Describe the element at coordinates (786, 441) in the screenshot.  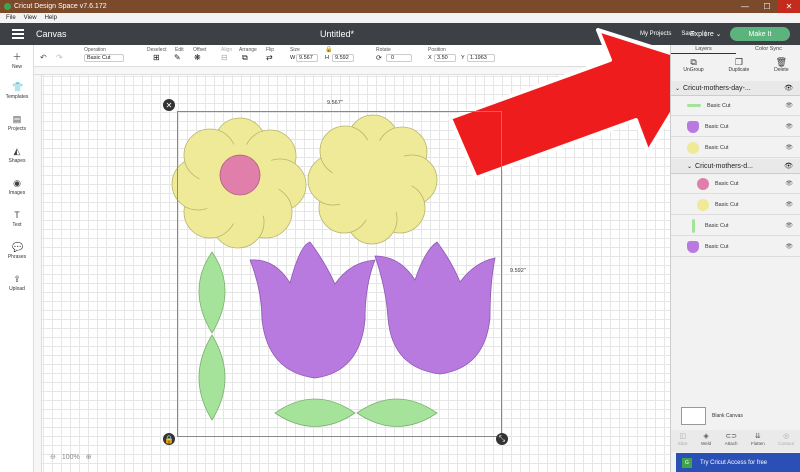
I see `contour-button: ◎ Contour` at that location.